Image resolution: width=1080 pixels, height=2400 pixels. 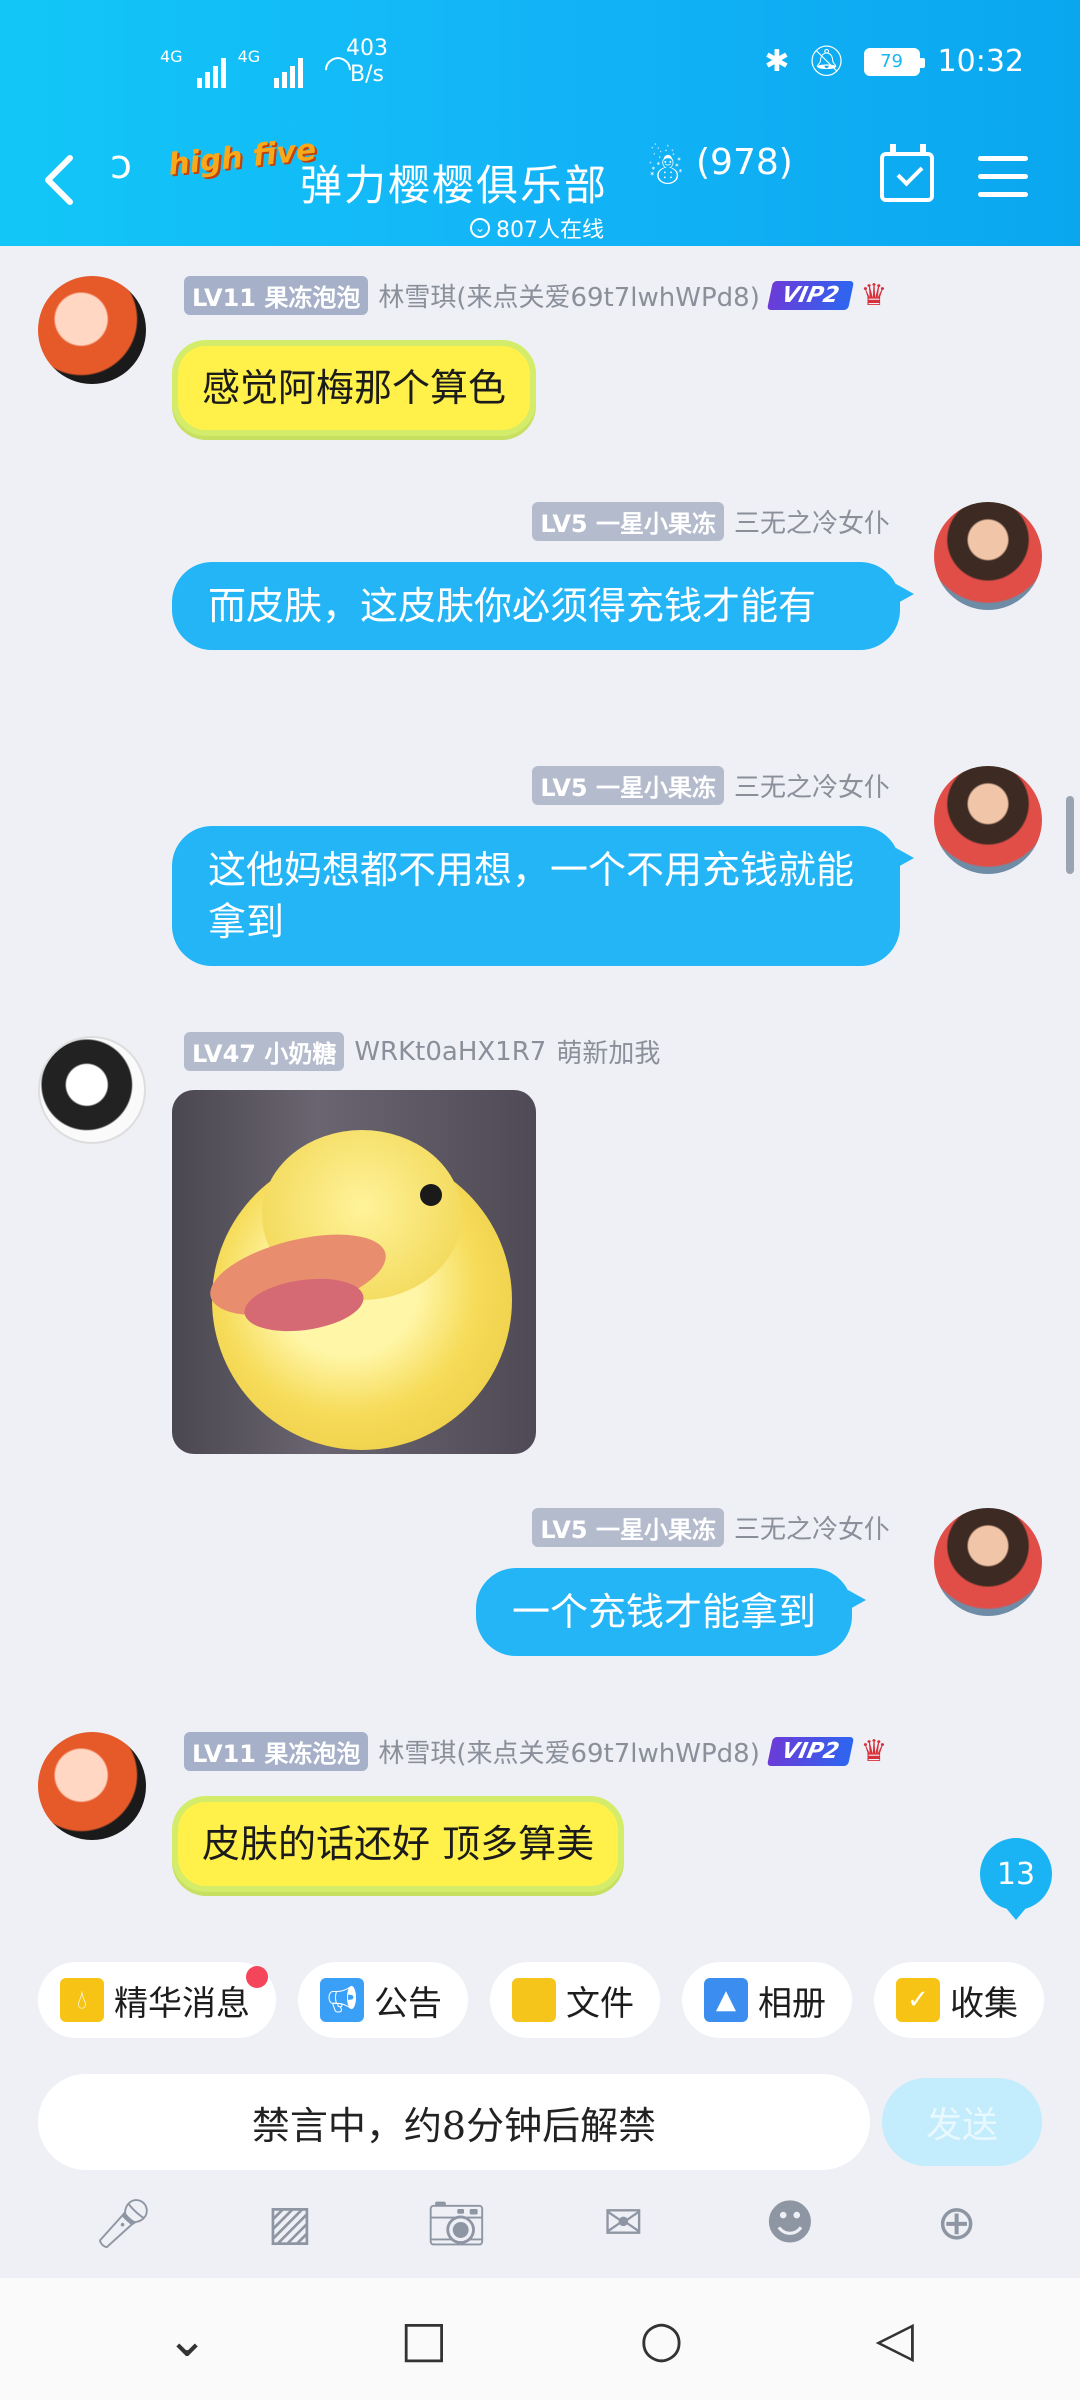 I want to click on chevron-down-icon: ⌄, so click(x=480, y=228).